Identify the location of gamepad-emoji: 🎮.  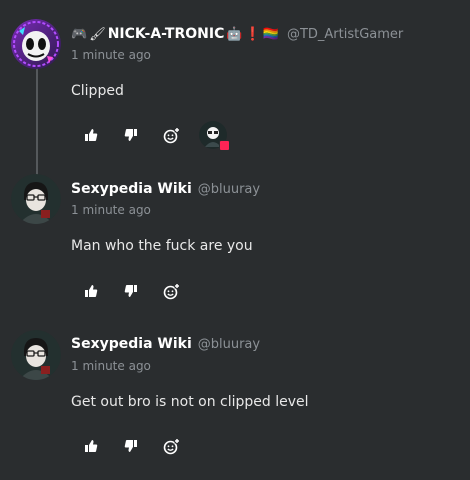
(79, 34).